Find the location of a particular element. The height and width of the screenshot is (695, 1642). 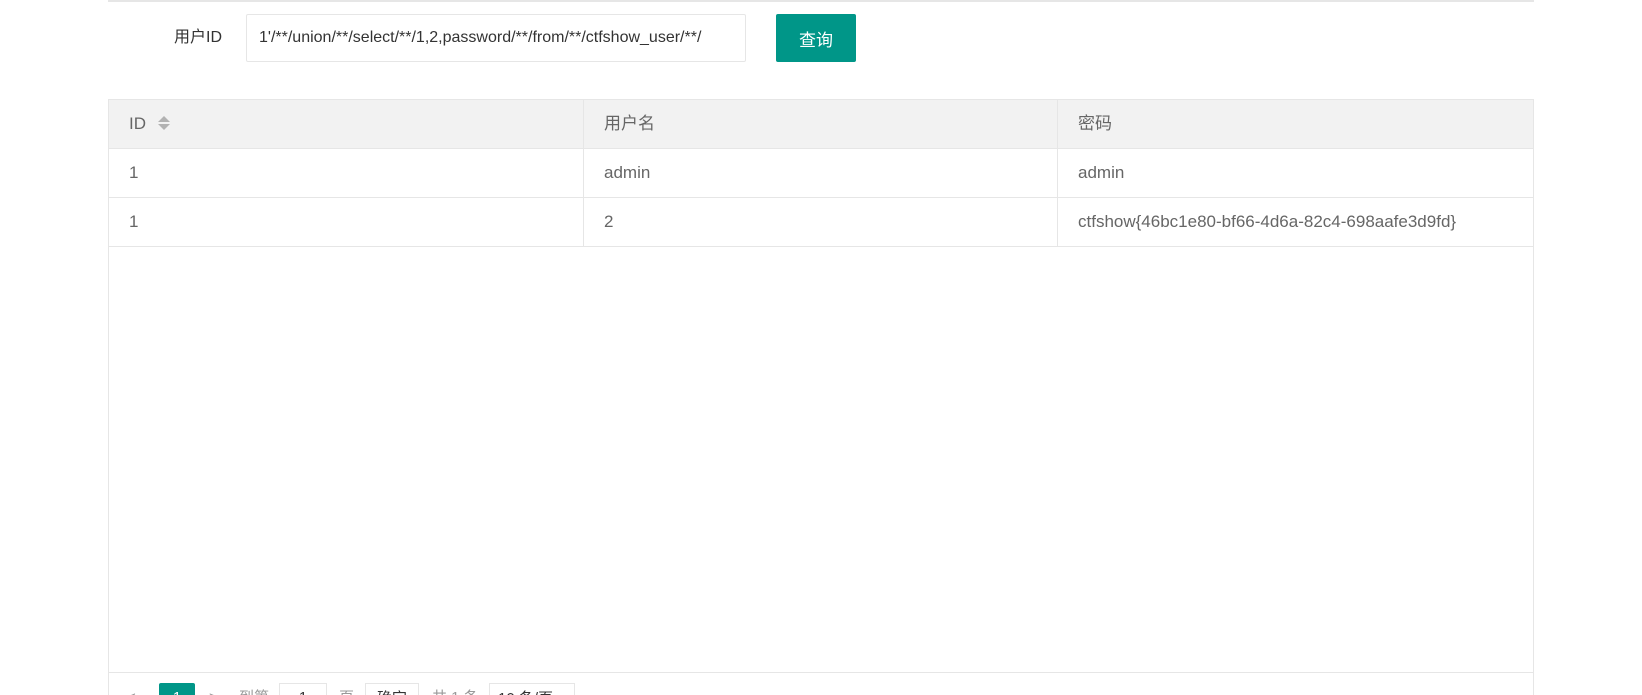

cell-password: admin is located at coordinates (1101, 172).